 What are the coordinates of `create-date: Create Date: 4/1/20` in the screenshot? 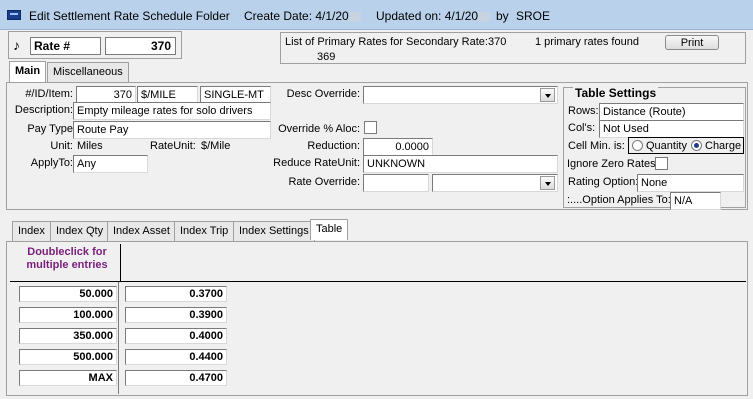 It's located at (302, 16).